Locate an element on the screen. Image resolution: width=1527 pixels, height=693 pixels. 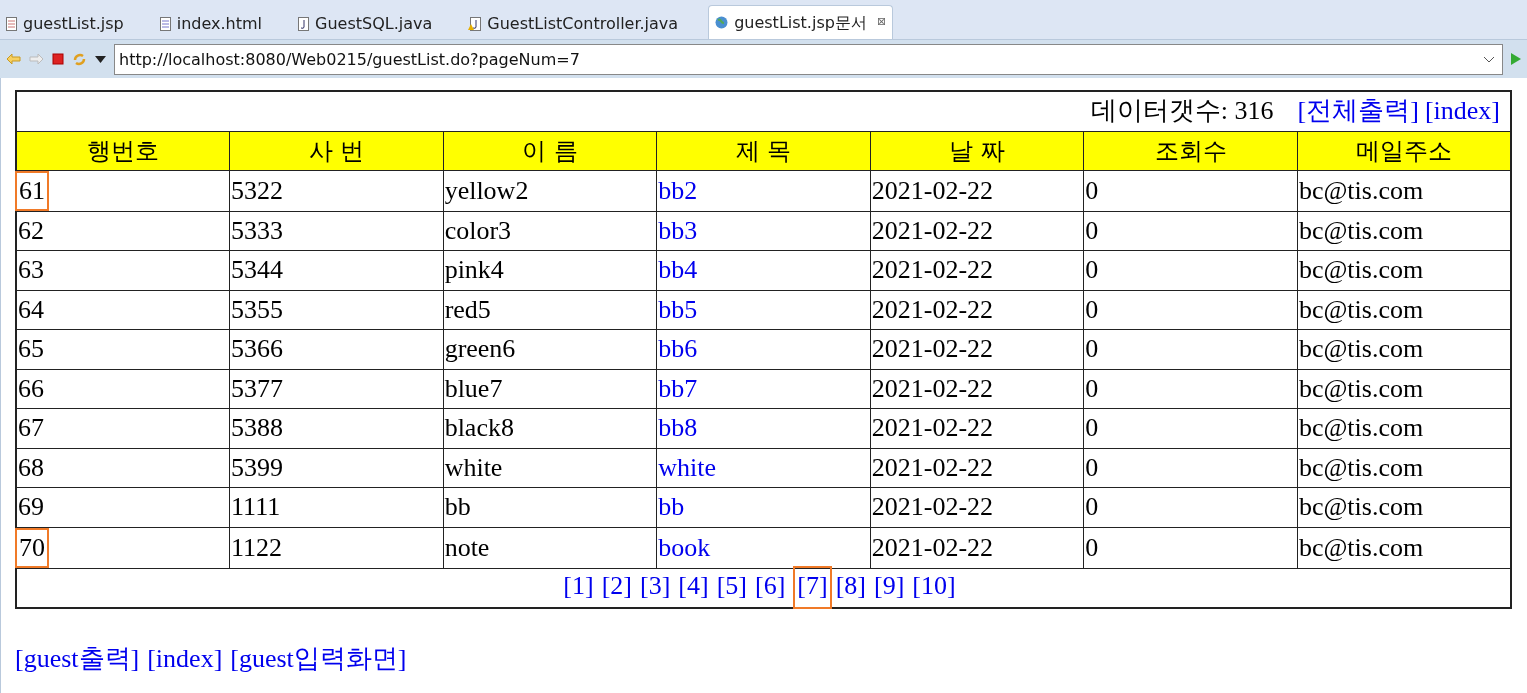
table-cell: 5366 is located at coordinates (257, 349).